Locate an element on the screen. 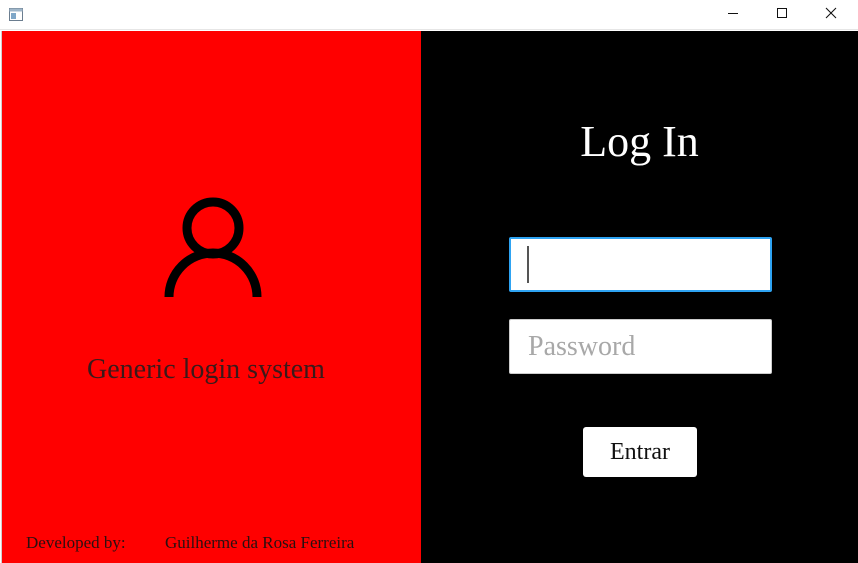  password-input is located at coordinates (640, 346).